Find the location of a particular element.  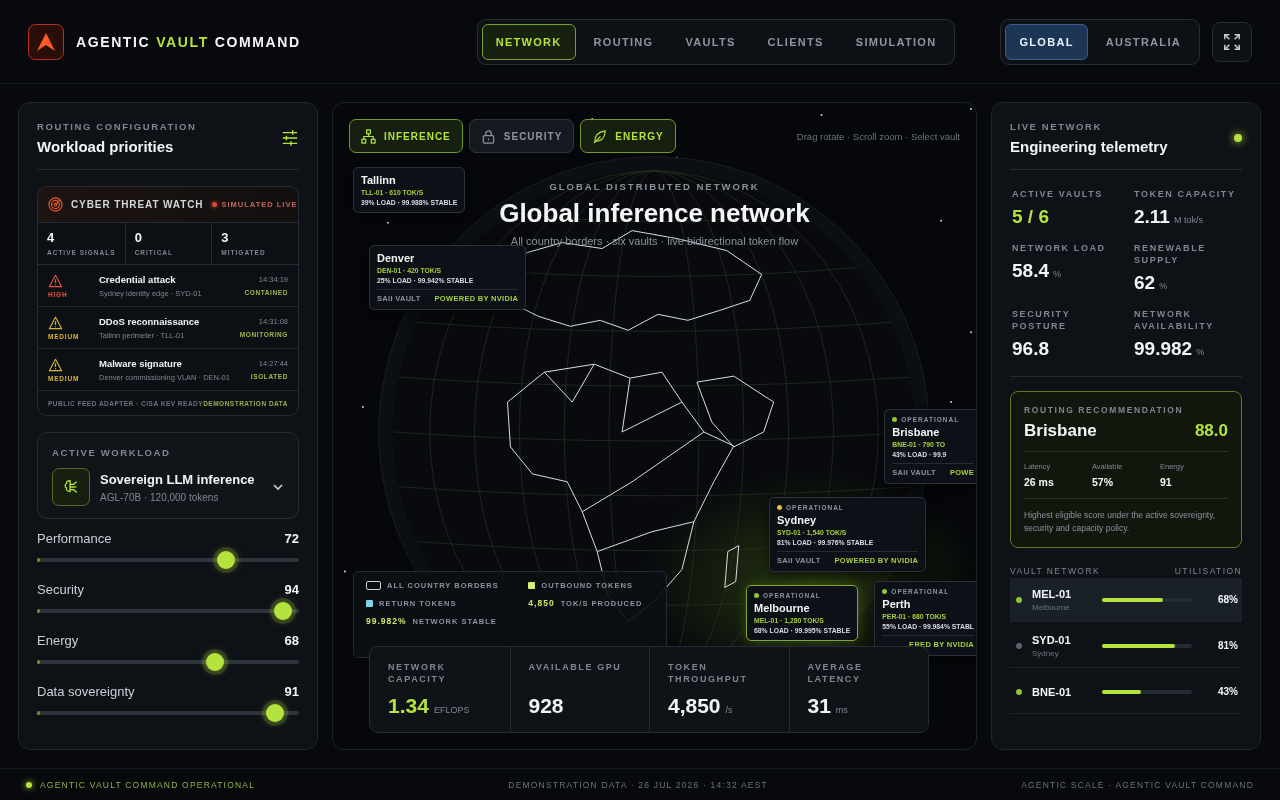

list-heading: VAULT NETWORK is located at coordinates (1055, 571).